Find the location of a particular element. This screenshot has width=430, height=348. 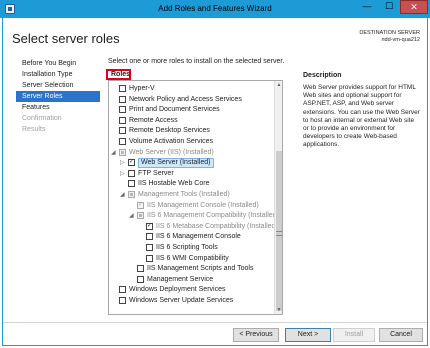

role-tree-item: Windows Server Update Services is located at coordinates (192, 301).